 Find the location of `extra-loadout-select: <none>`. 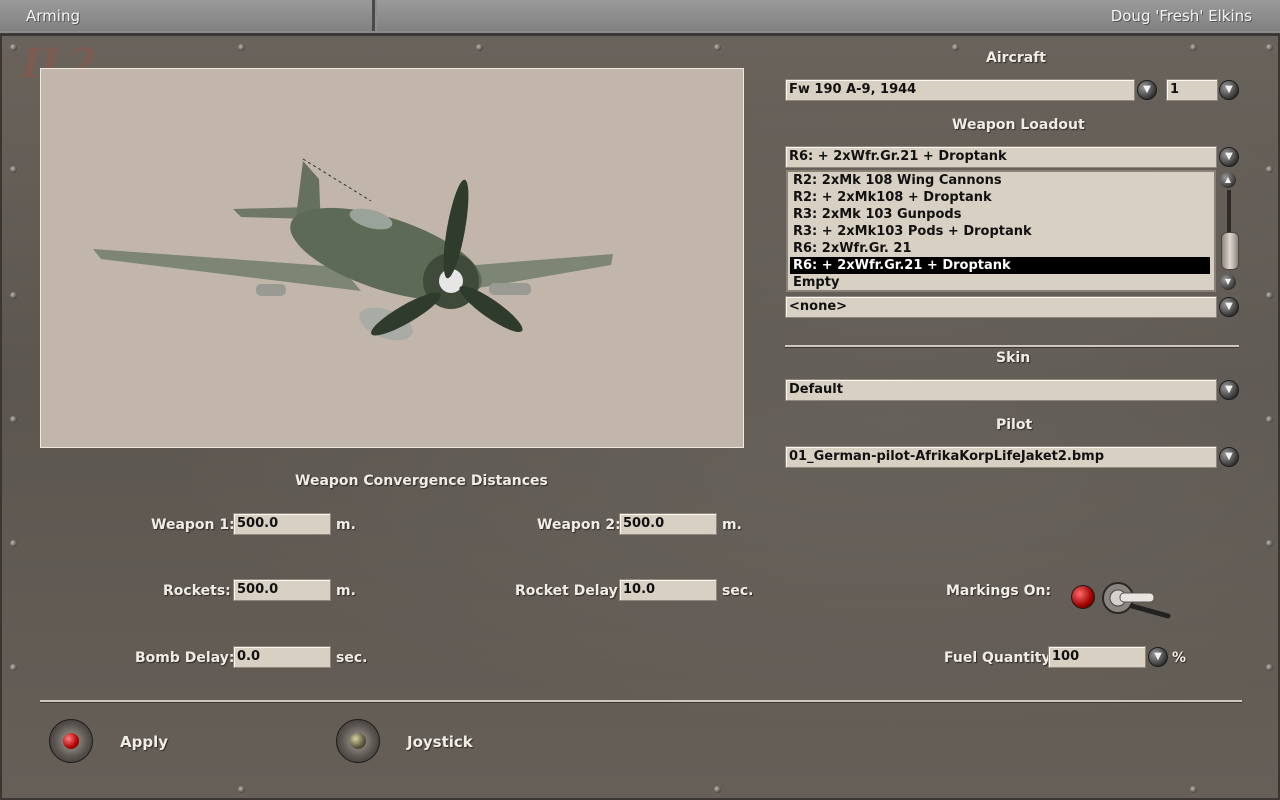

extra-loadout-select: <none> is located at coordinates (1001, 307).